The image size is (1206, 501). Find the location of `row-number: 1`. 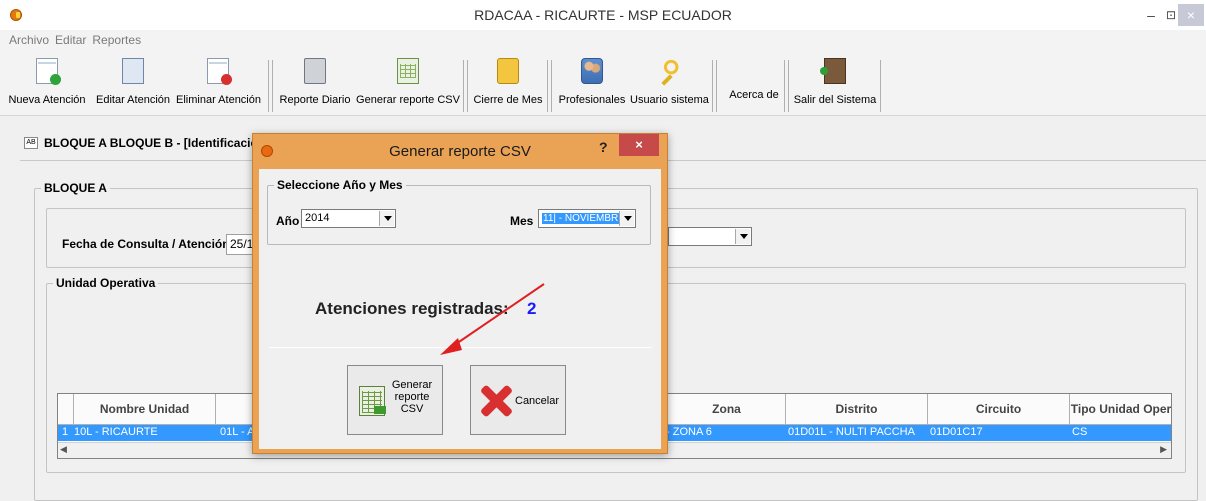

row-number: 1 is located at coordinates (65, 432).